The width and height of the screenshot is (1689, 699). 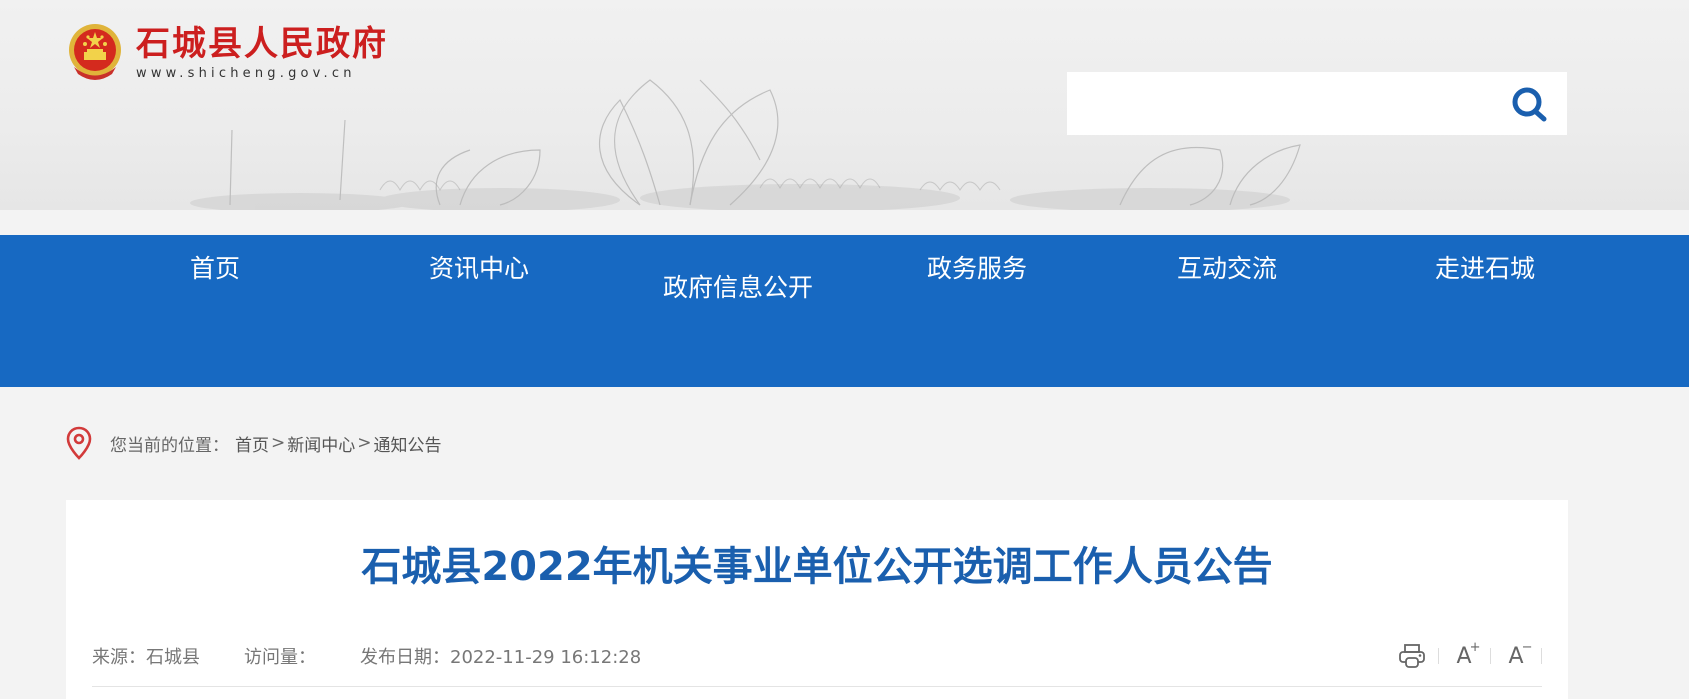 I want to click on article-date: 发布日期：2022-11-29 16:12:28, so click(x=501, y=657).